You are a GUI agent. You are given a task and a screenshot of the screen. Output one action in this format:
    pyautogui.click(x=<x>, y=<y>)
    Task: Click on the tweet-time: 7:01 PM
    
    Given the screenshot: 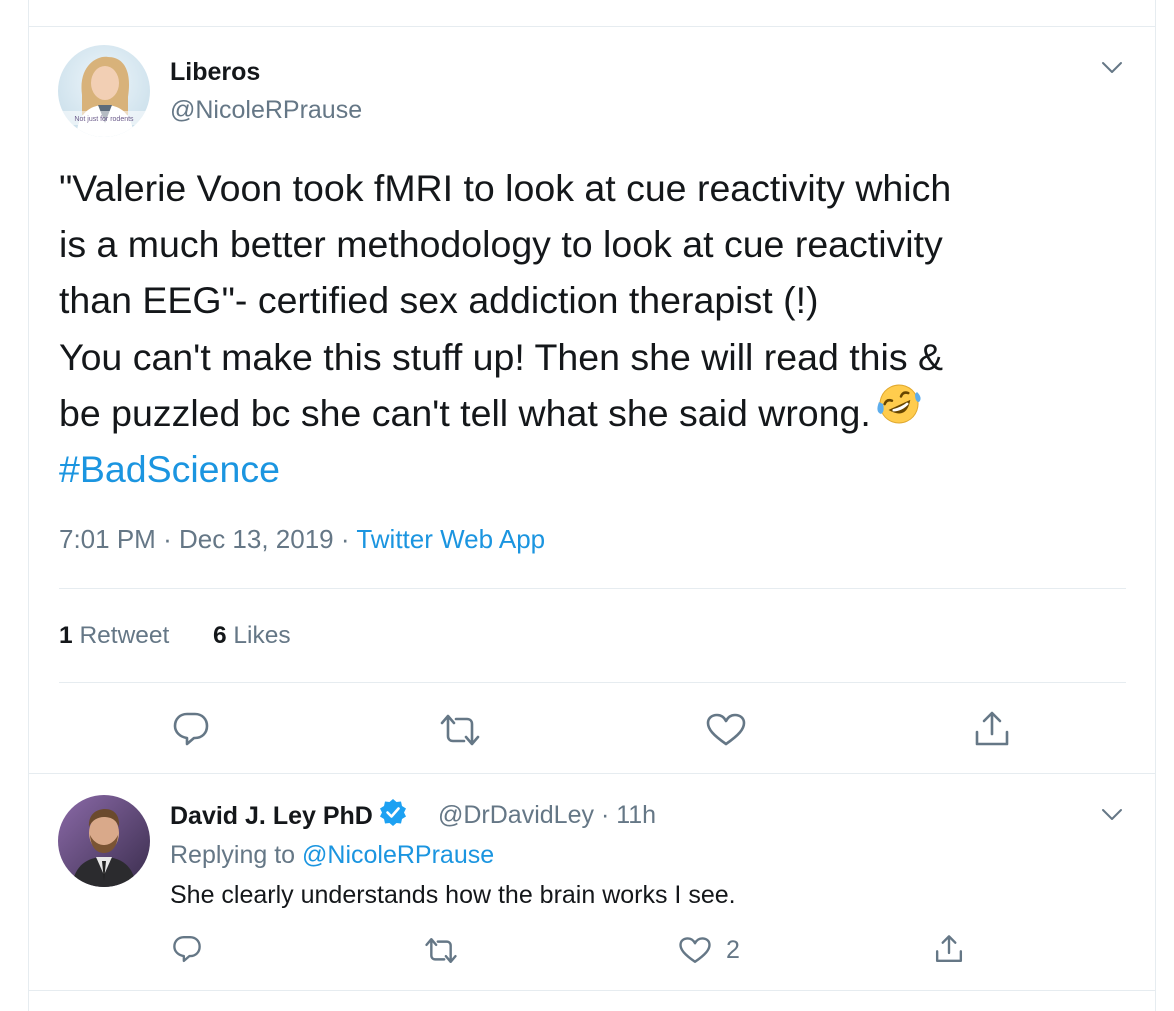 What is the action you would take?
    pyautogui.click(x=107, y=539)
    